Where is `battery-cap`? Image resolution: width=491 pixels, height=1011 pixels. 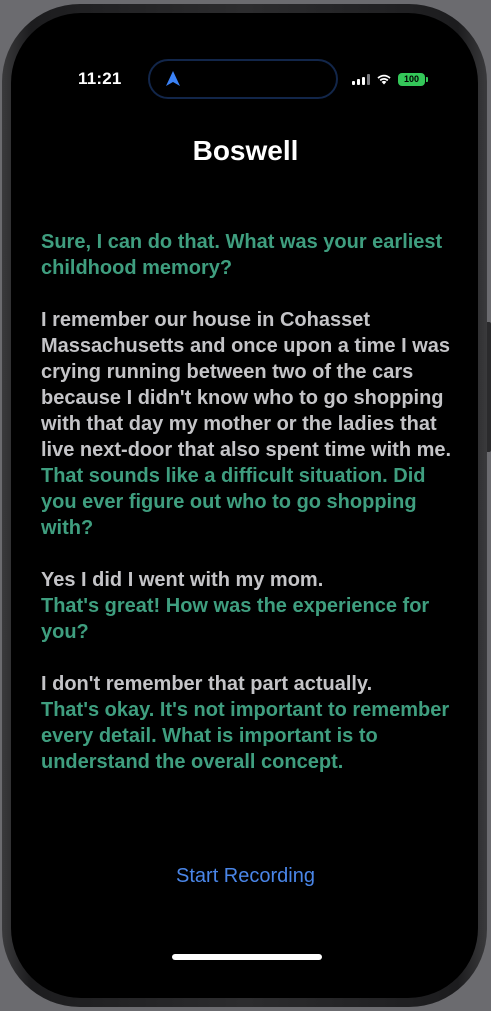 battery-cap is located at coordinates (427, 79).